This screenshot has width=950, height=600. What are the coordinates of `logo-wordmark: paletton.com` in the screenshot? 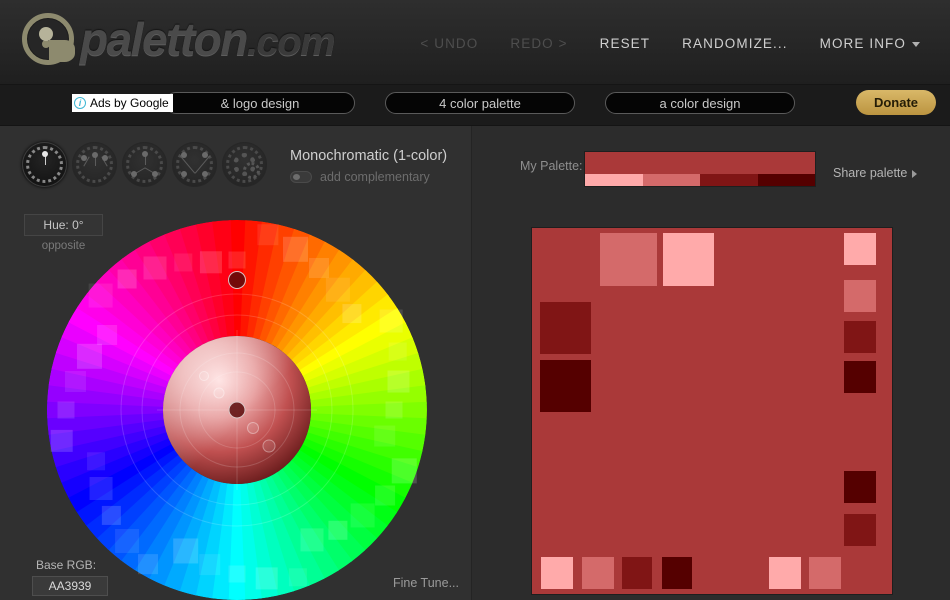 It's located at (208, 39).